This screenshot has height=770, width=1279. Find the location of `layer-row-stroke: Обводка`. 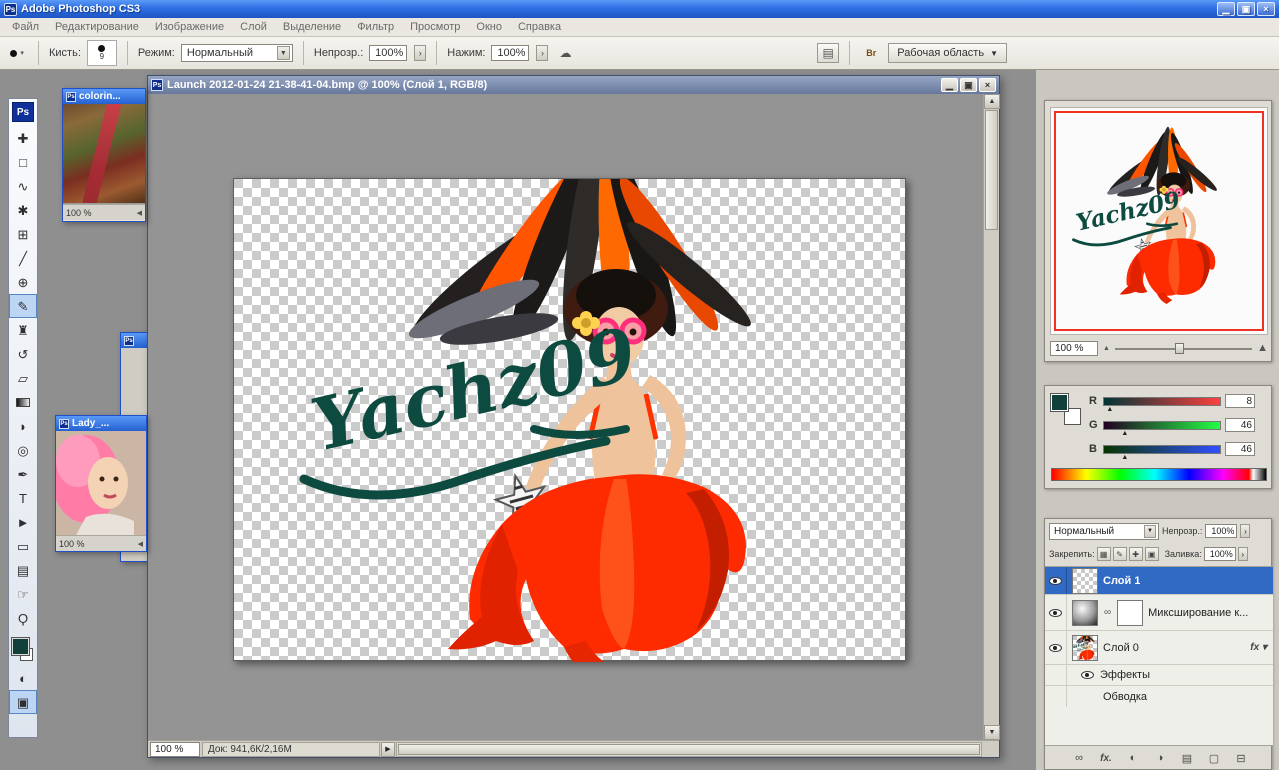

layer-row-stroke: Обводка is located at coordinates (1159, 696).